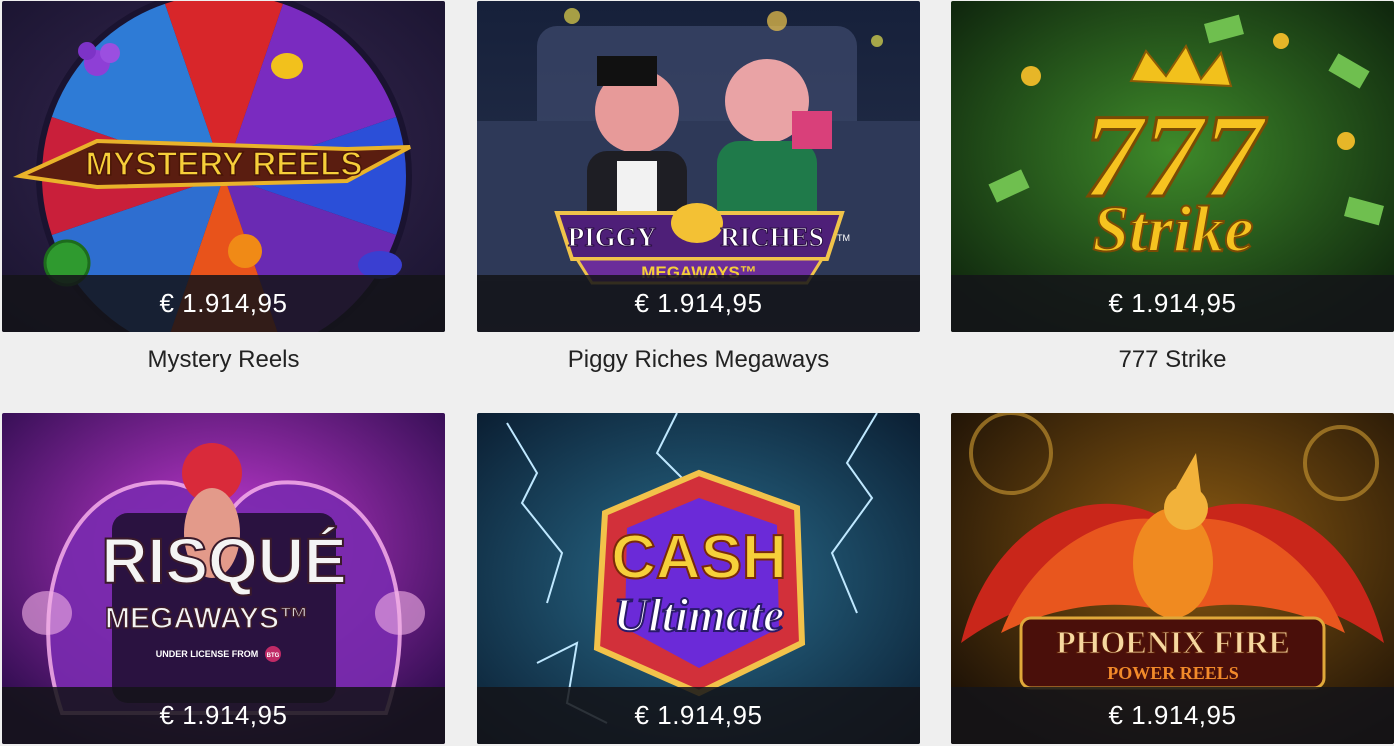  What do you see at coordinates (612, 237) in the screenshot?
I see `piggy-riches-logo-word1: PIGGY` at bounding box center [612, 237].